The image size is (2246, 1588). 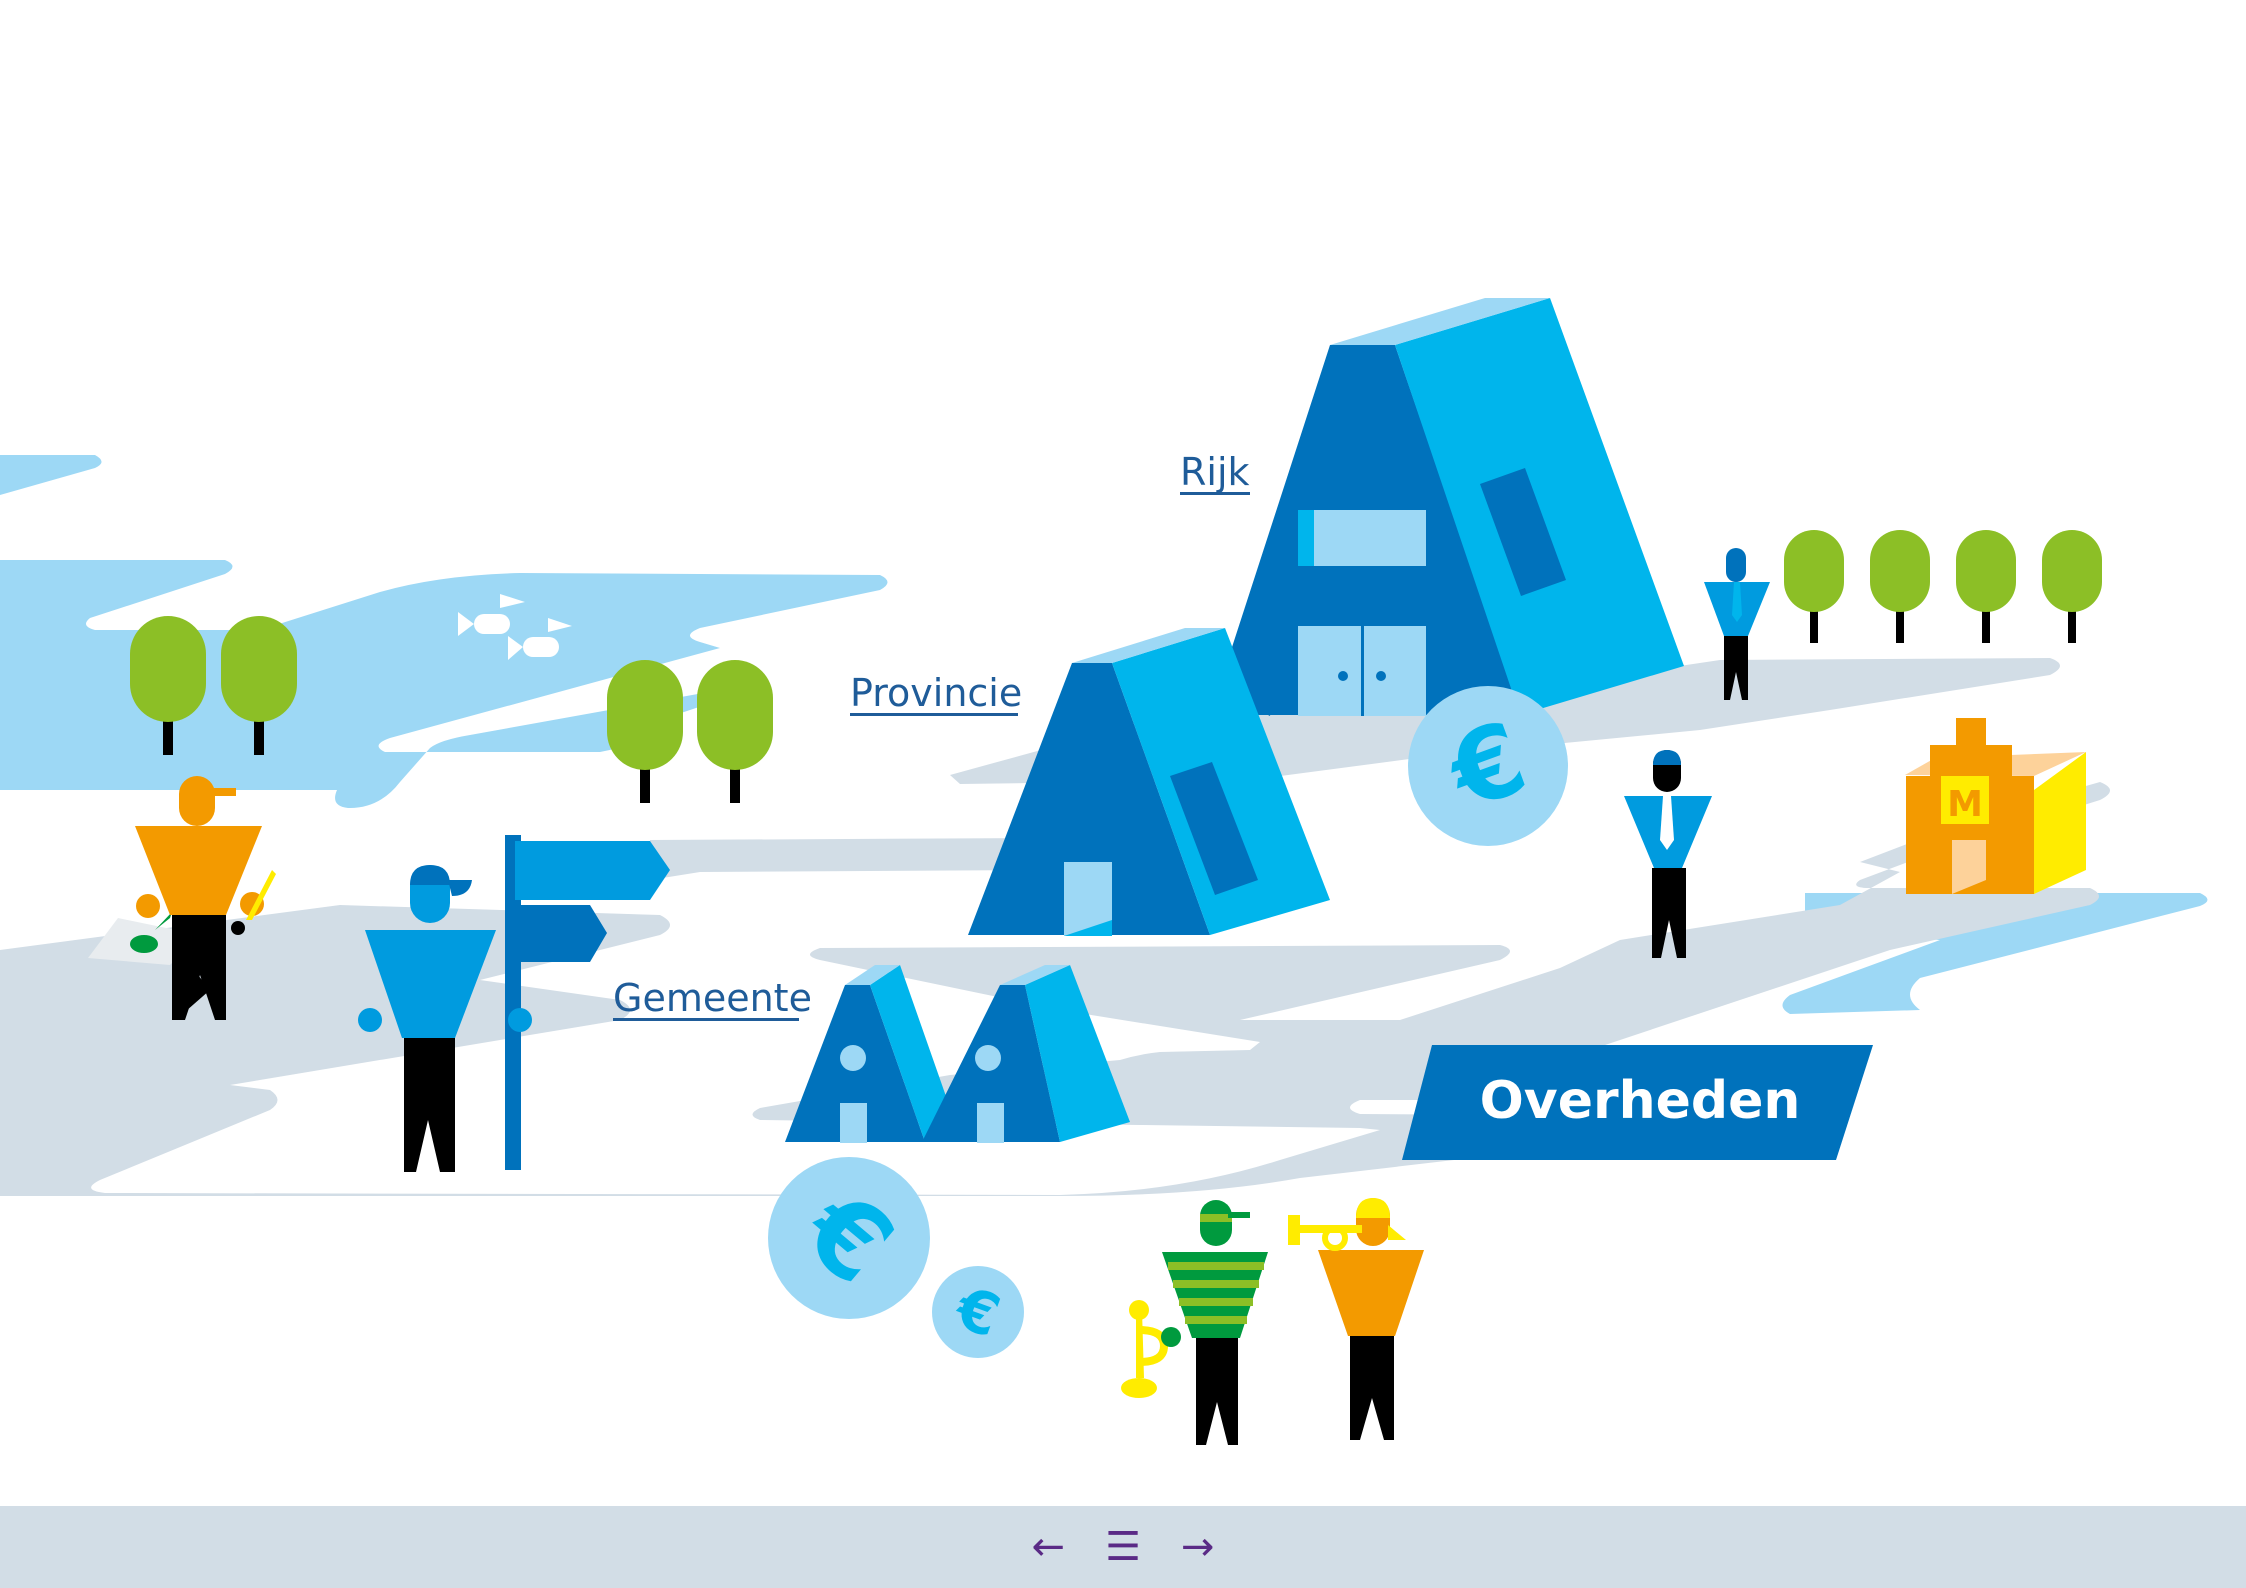 What do you see at coordinates (1995, 806) in the screenshot?
I see `museum-building: M` at bounding box center [1995, 806].